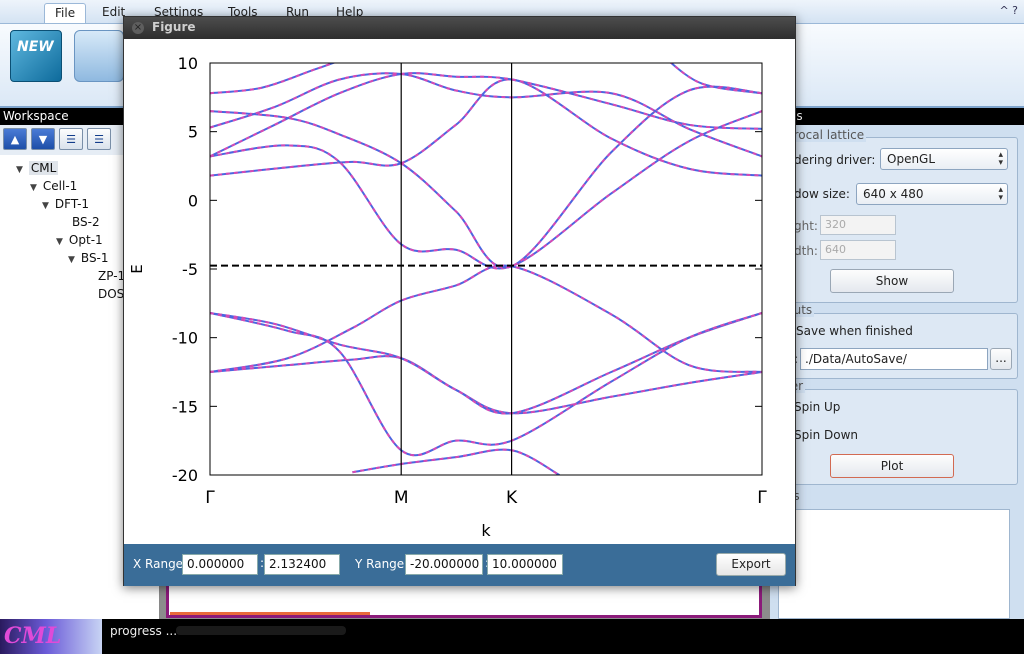 The width and height of the screenshot is (1024, 654). What do you see at coordinates (835, 160) in the screenshot?
I see `rendering-driver-label: dering driver:` at bounding box center [835, 160].